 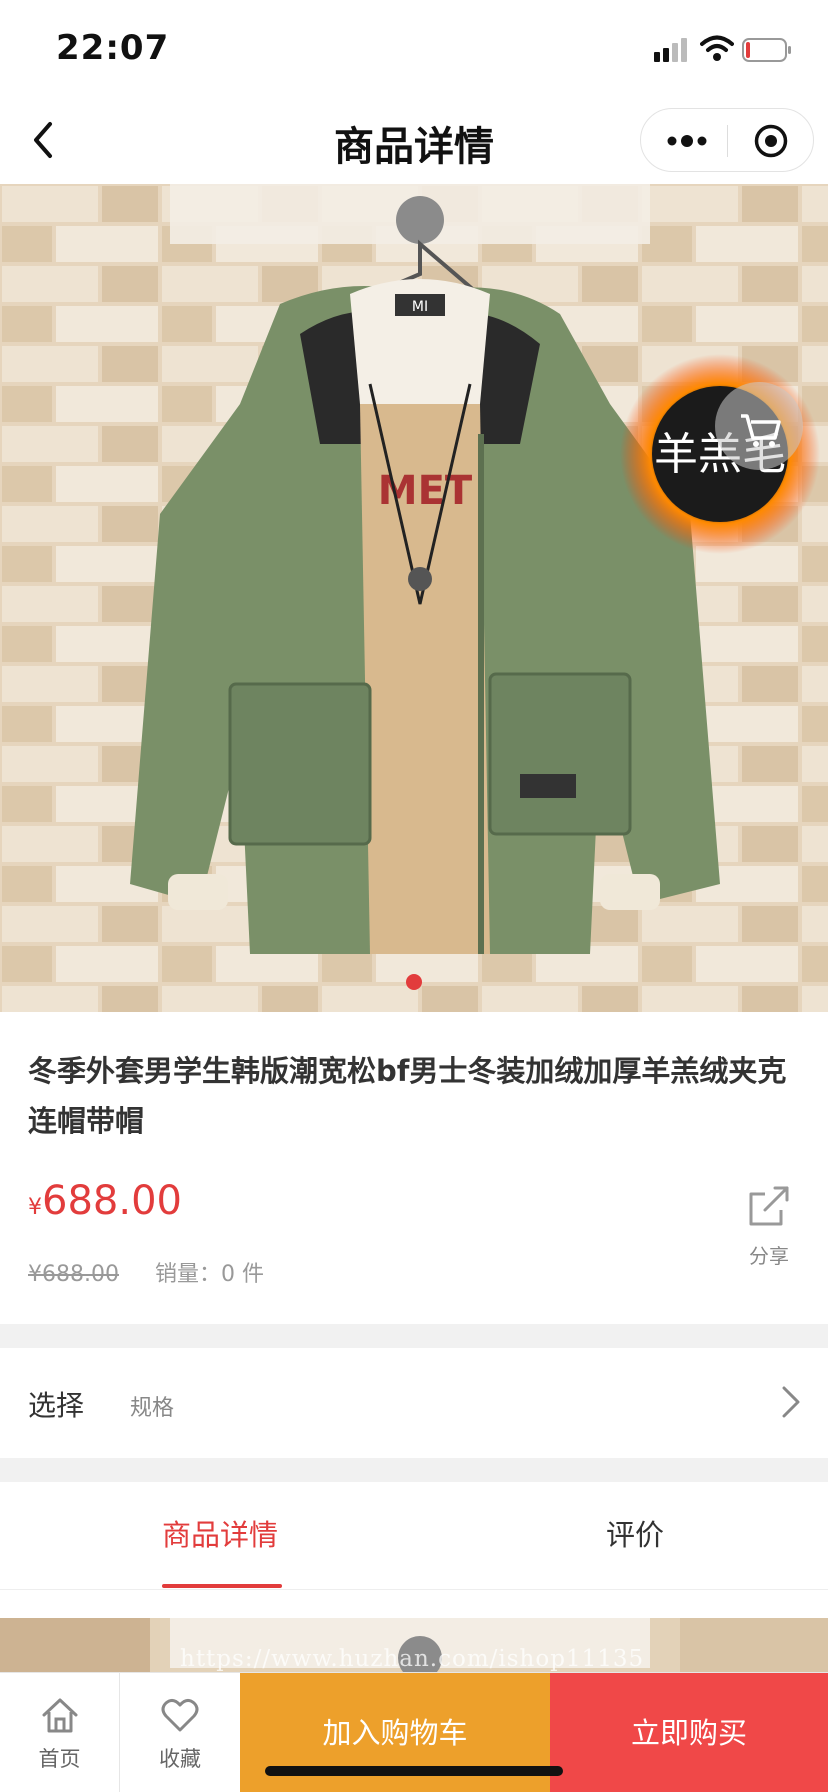 I want to click on product-title: 冬季外套男学生韩版潮宽松bf男士冬装加绒加厚羊羔绒夹克连帽带帽, so click(x=407, y=1096).